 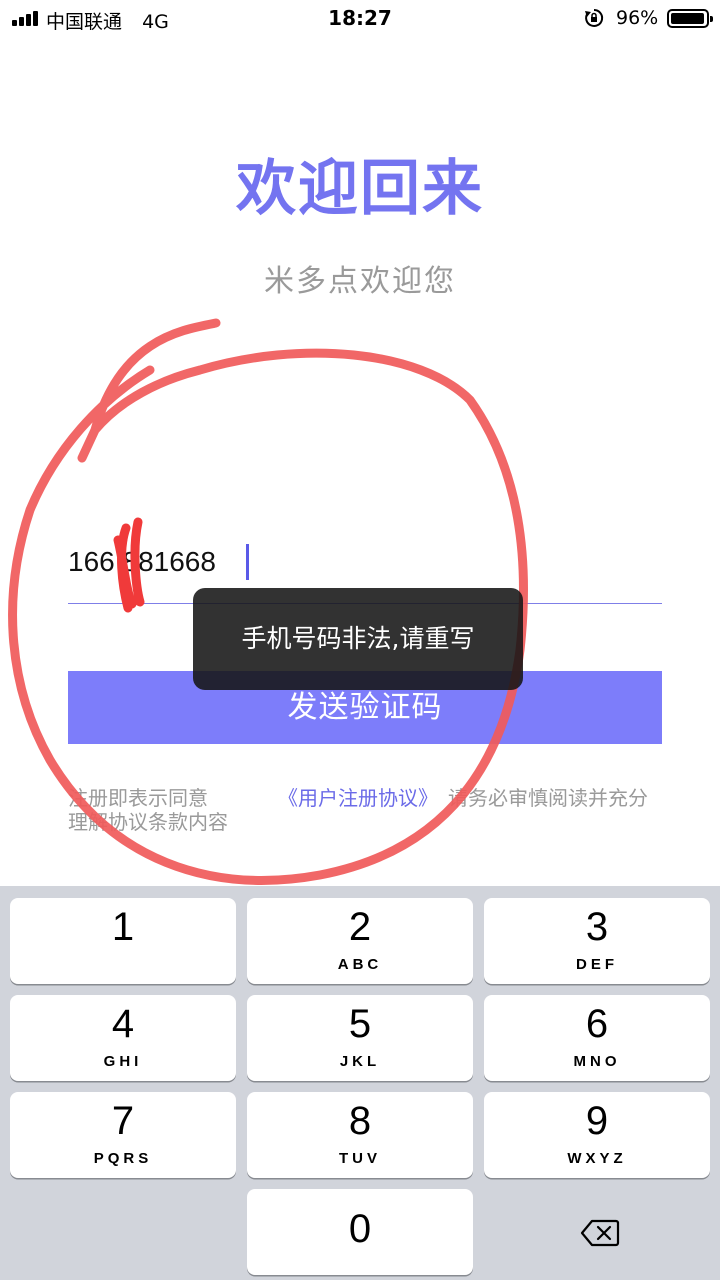 I want to click on key-7: 7 PQRS, so click(x=123, y=1135).